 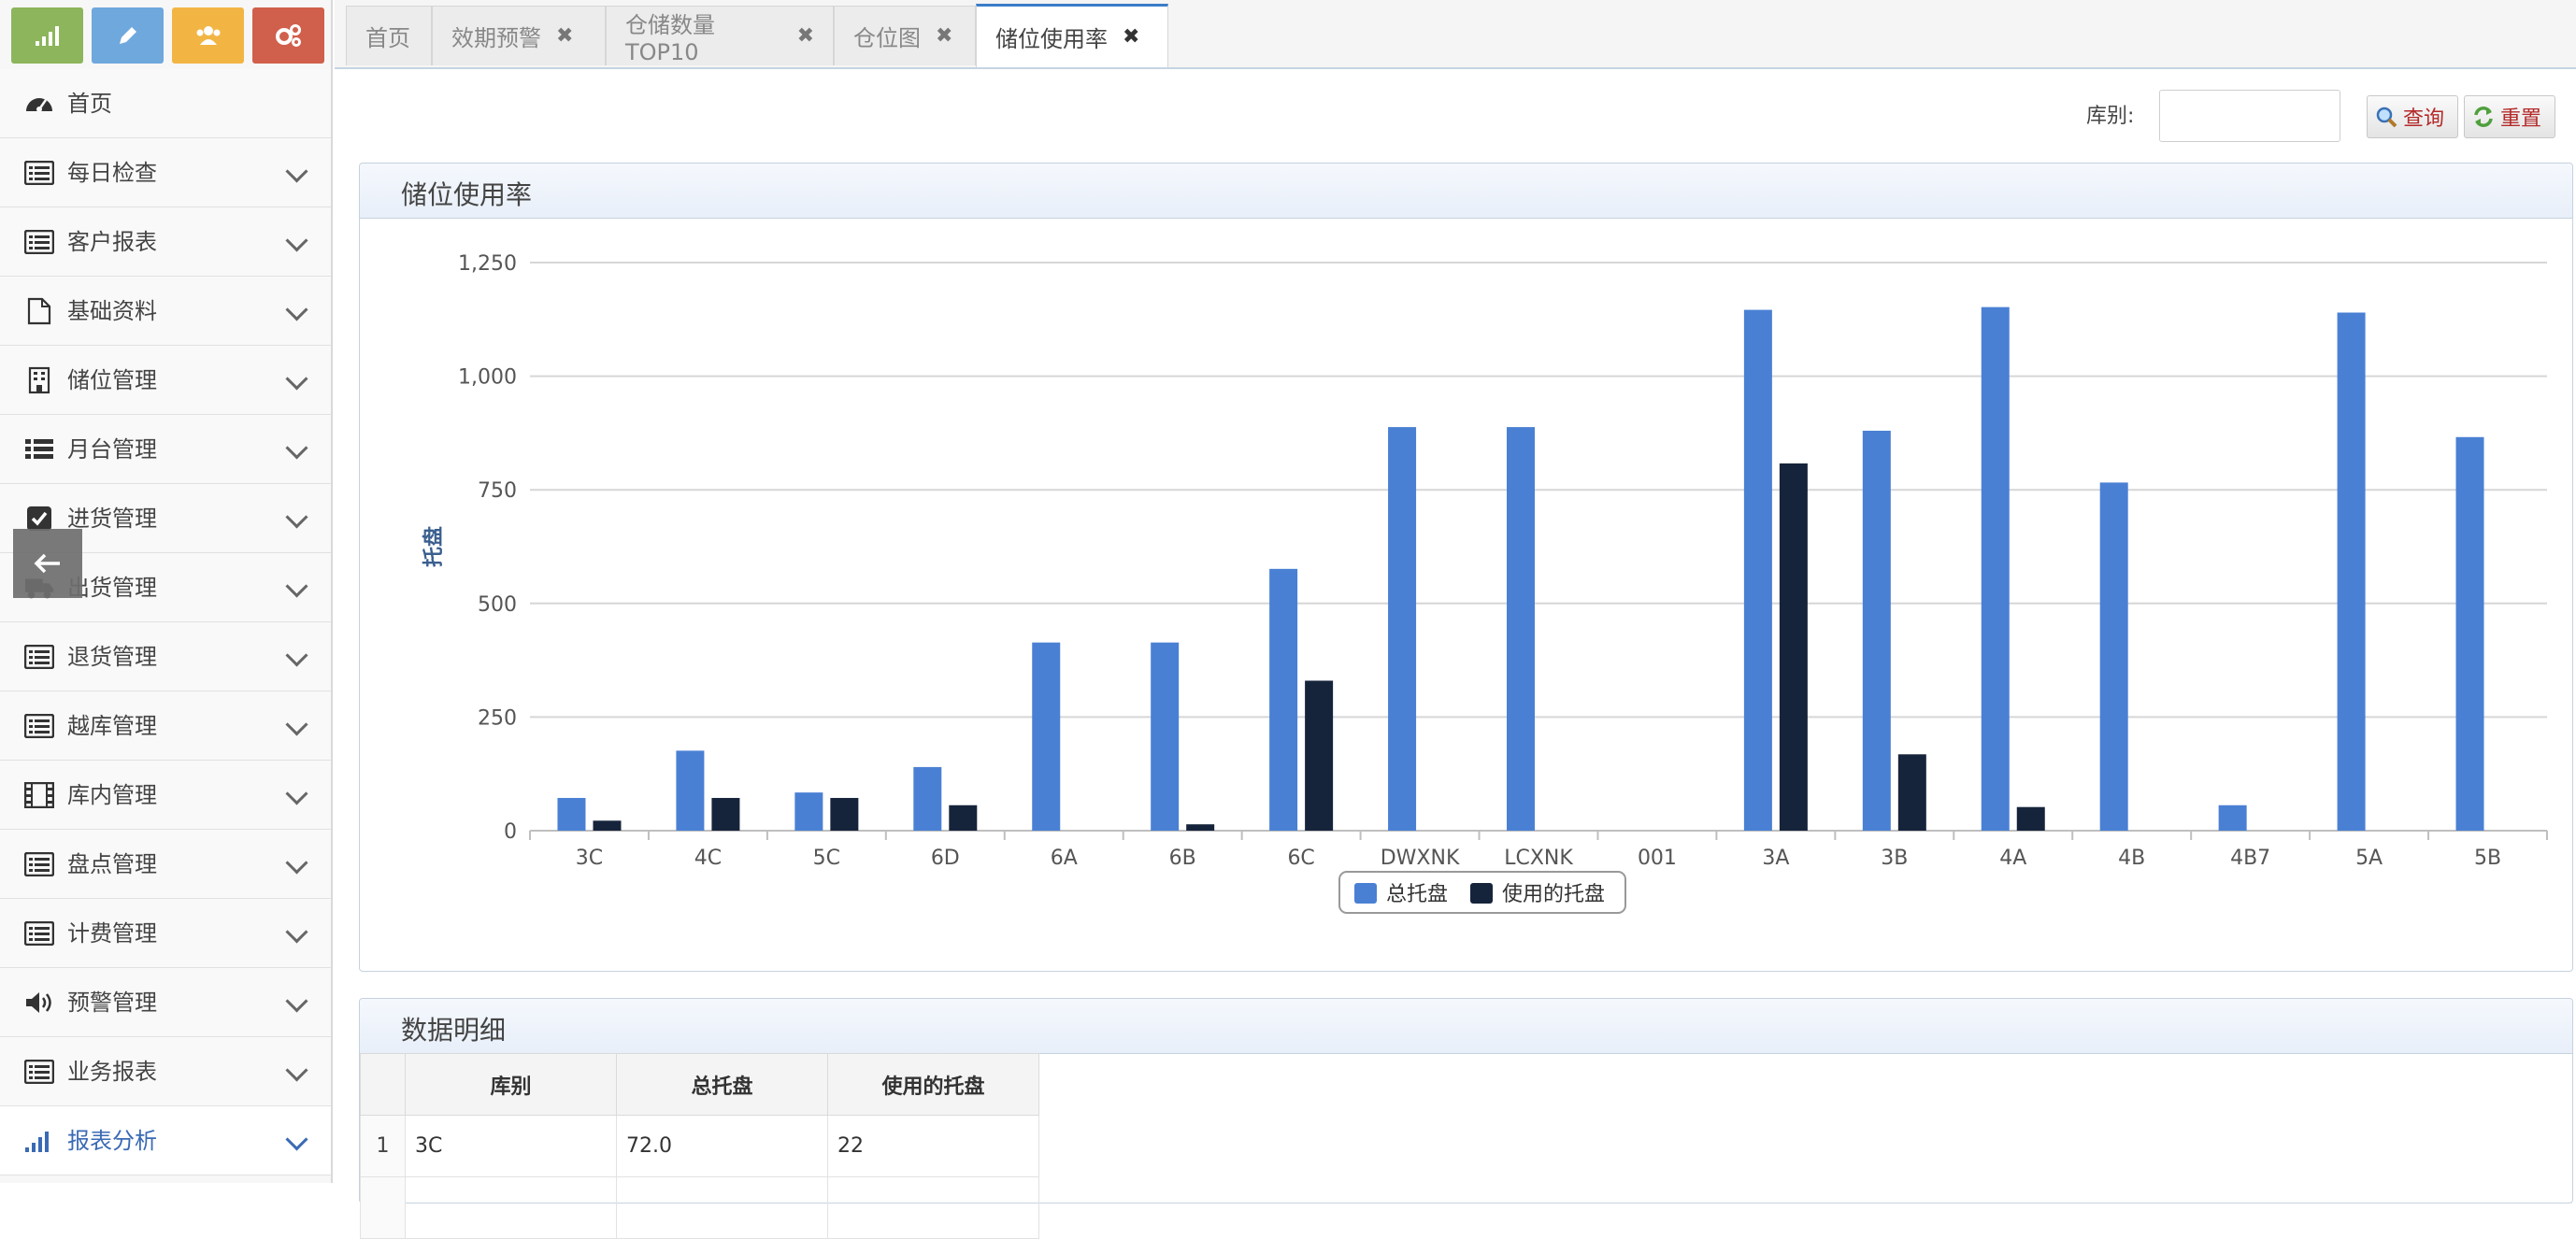 I want to click on signal-bars-icon, so click(x=47, y=36).